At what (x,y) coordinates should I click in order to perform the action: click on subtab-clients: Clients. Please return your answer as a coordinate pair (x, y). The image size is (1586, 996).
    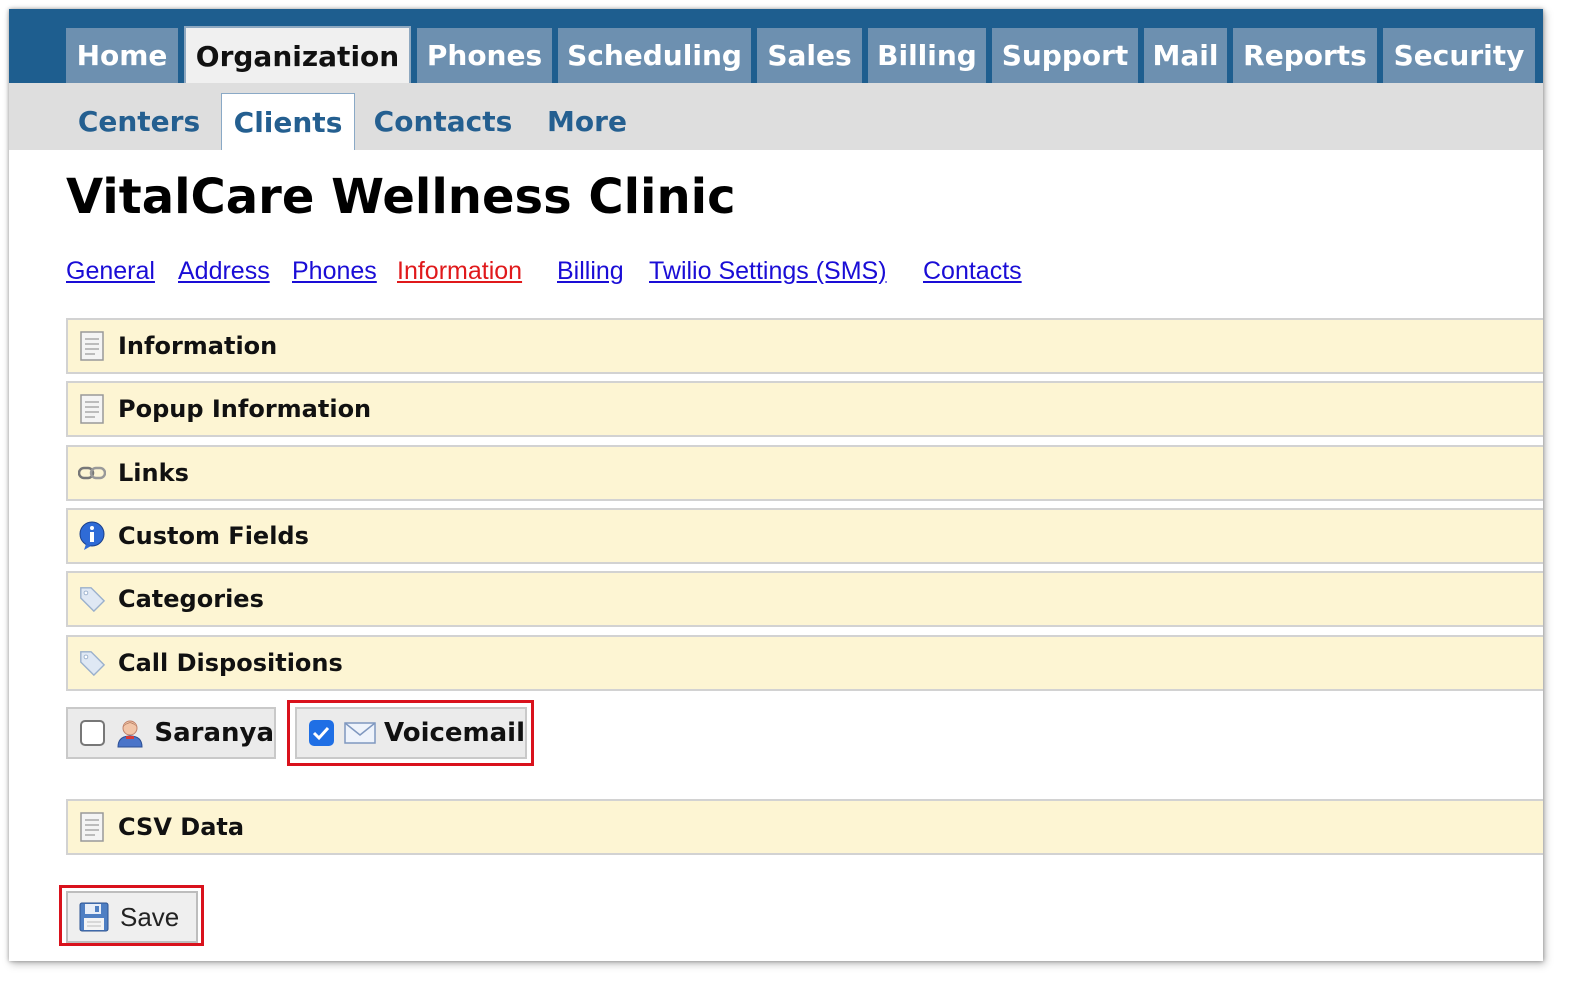
    Looking at the image, I should click on (288, 121).